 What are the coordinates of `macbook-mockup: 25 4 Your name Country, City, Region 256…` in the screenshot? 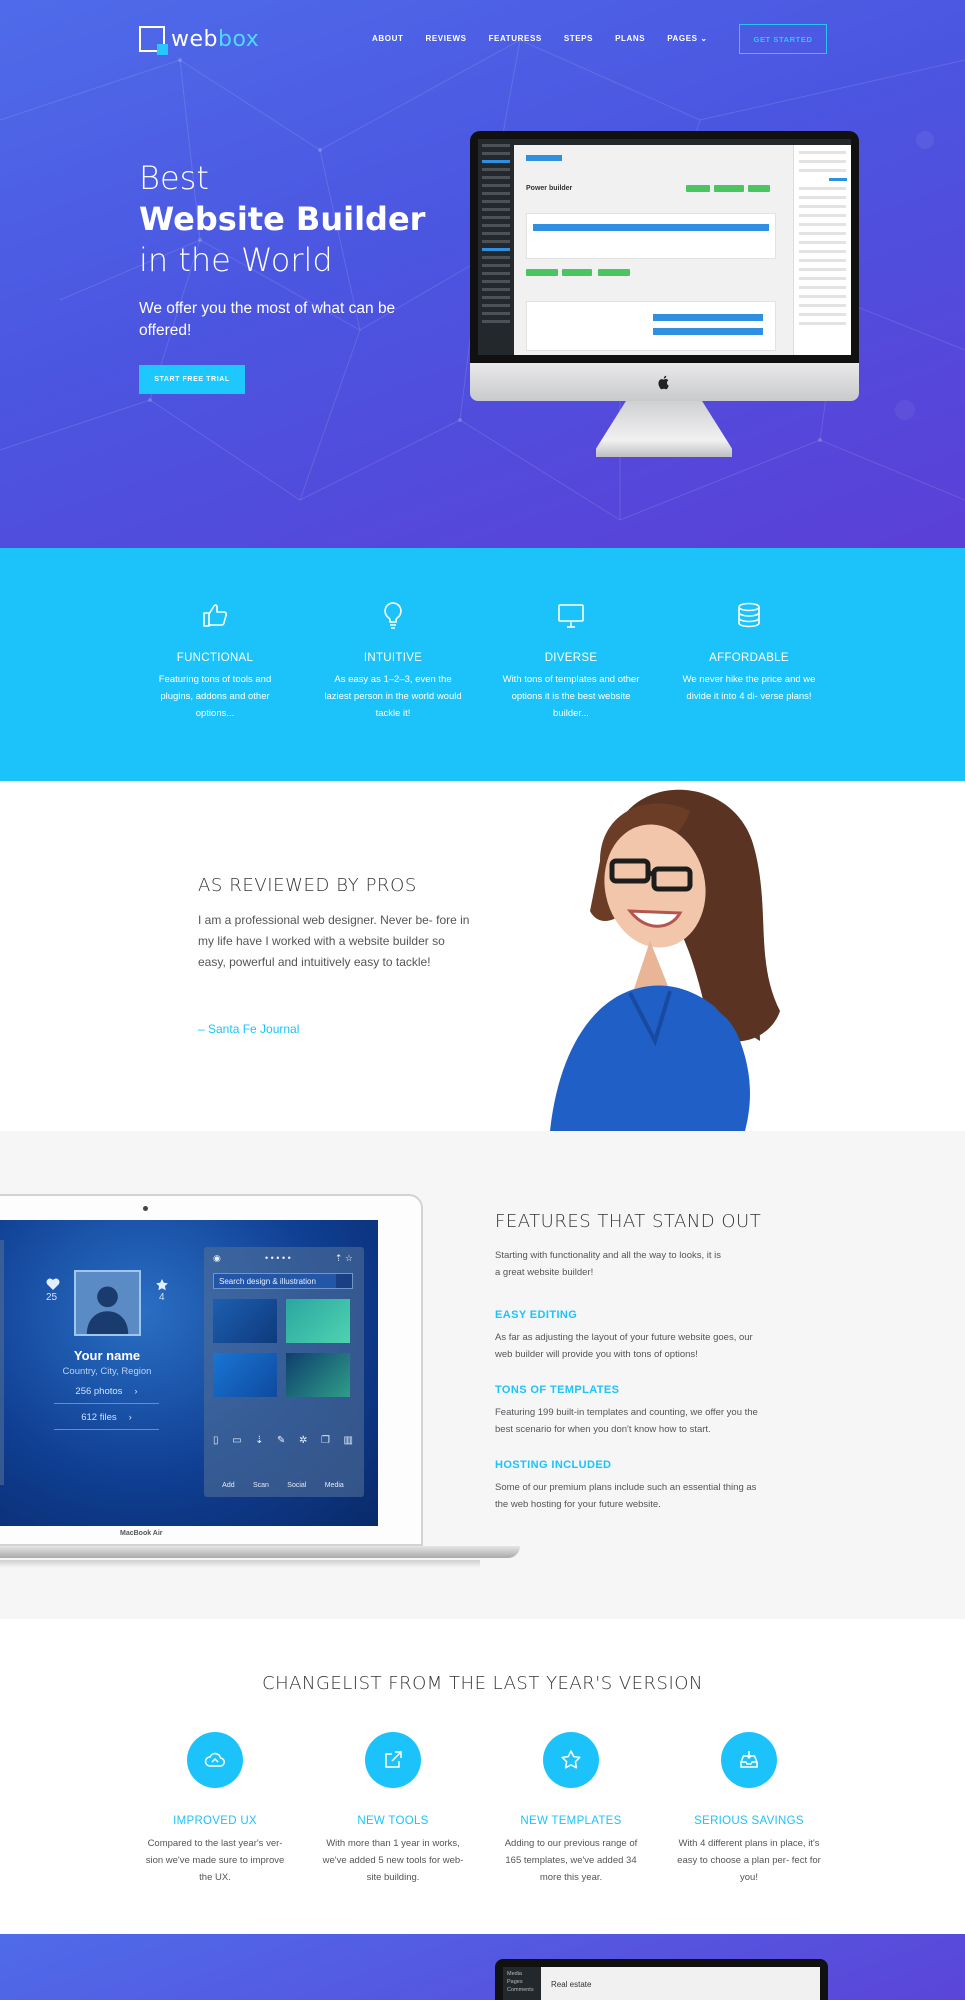 It's located at (265, 1386).